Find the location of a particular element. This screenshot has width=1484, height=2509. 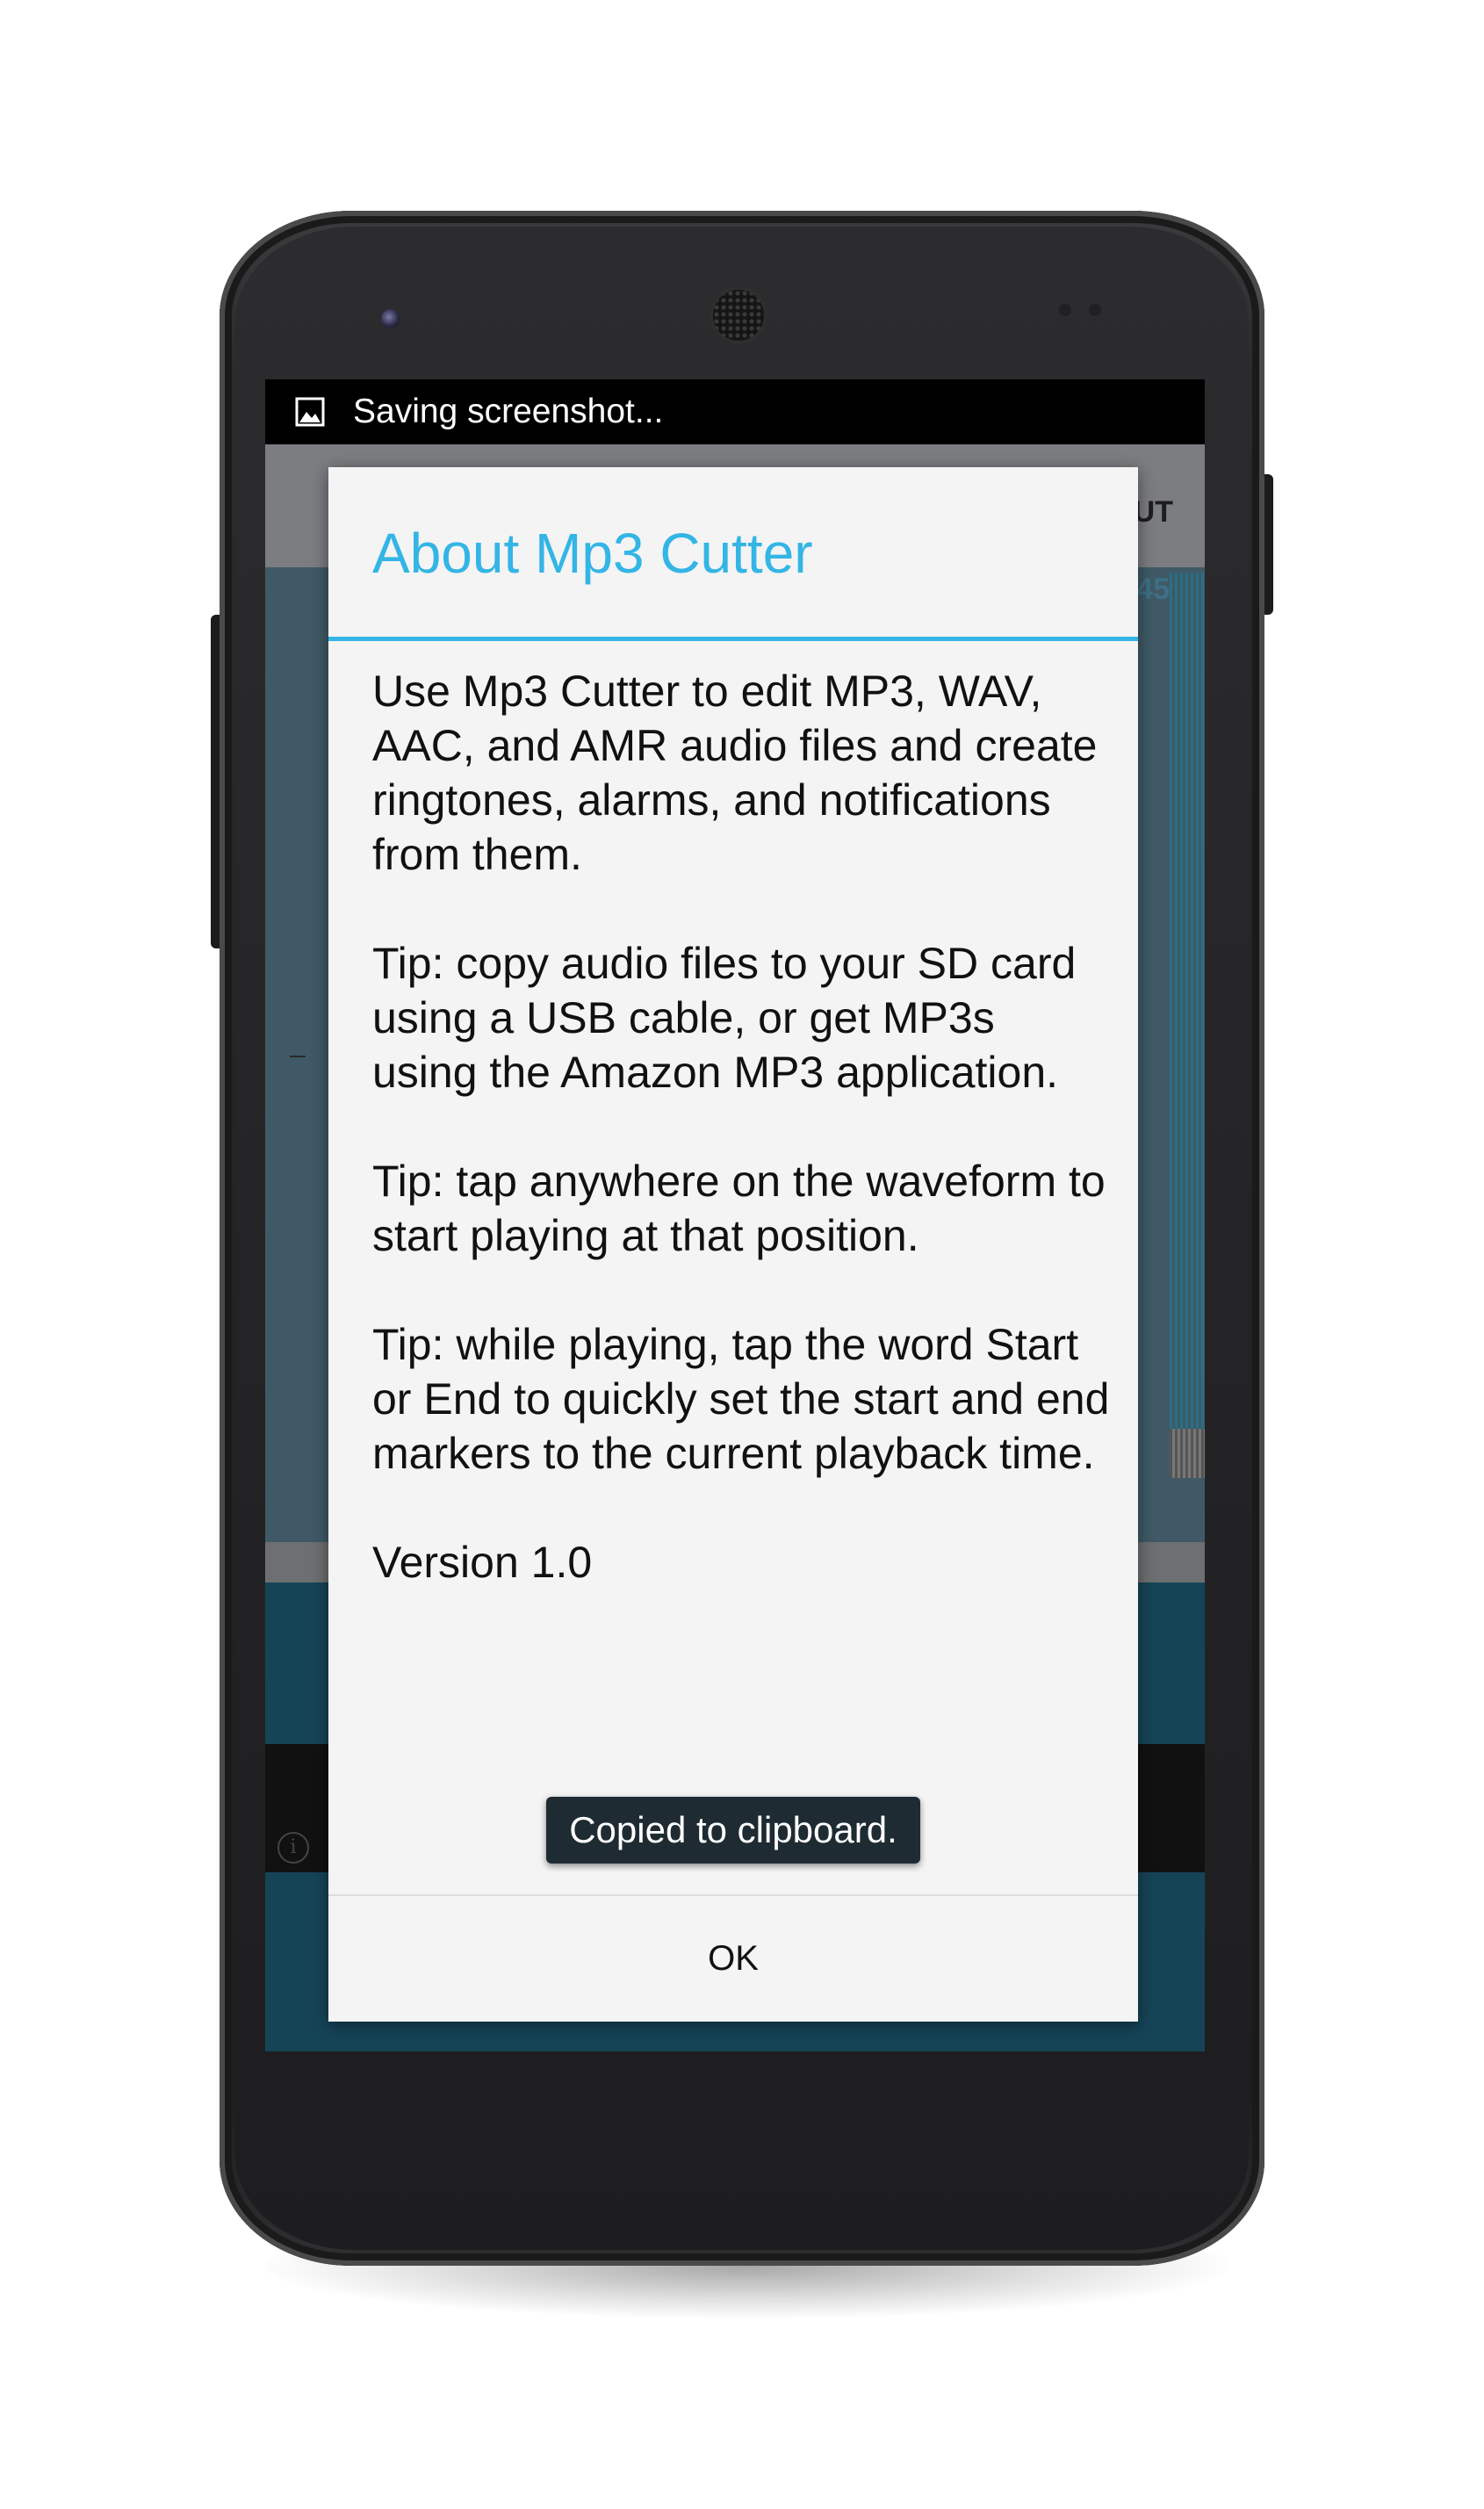

waveform-peaks is located at coordinates (1187, 1012).